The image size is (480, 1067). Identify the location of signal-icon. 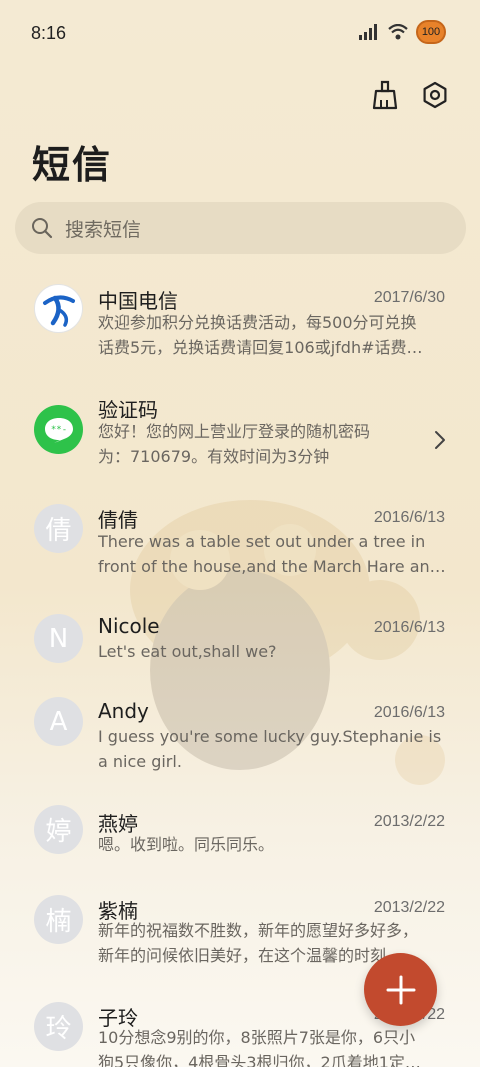
(368, 32).